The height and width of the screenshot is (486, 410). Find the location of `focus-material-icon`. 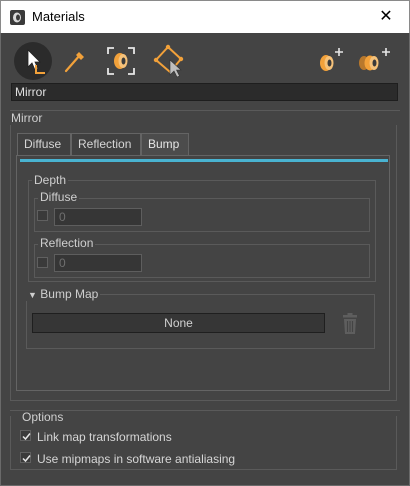

focus-material-icon is located at coordinates (121, 61).